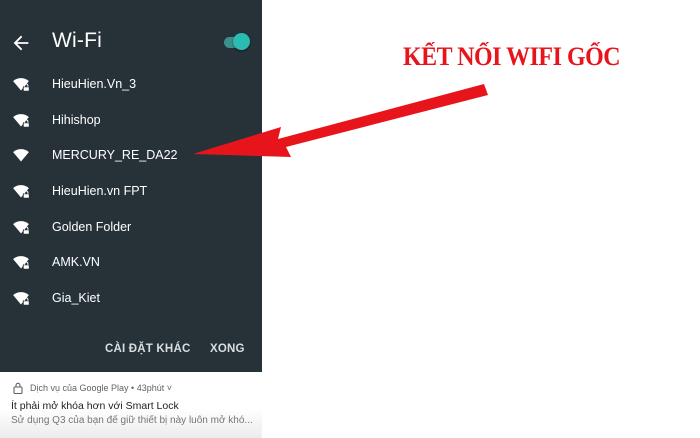 Image resolution: width=700 pixels, height=438 pixels. What do you see at coordinates (76, 262) in the screenshot?
I see `network-name: AMK.VN` at bounding box center [76, 262].